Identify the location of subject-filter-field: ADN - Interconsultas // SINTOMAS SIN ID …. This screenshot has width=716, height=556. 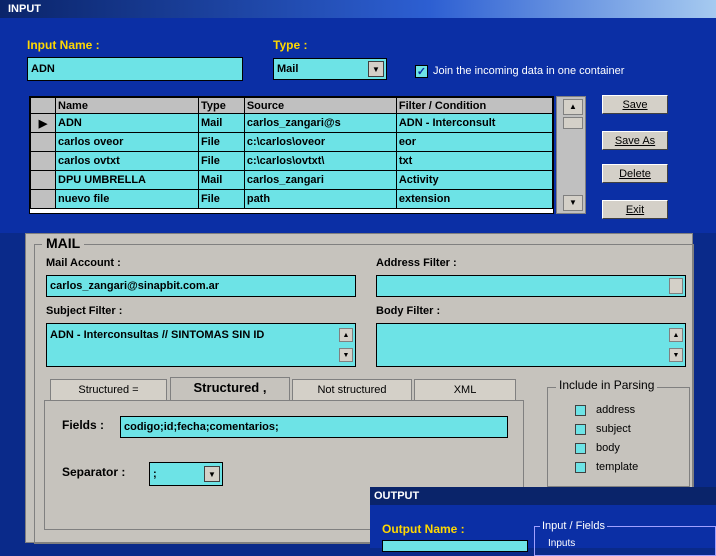
(201, 345).